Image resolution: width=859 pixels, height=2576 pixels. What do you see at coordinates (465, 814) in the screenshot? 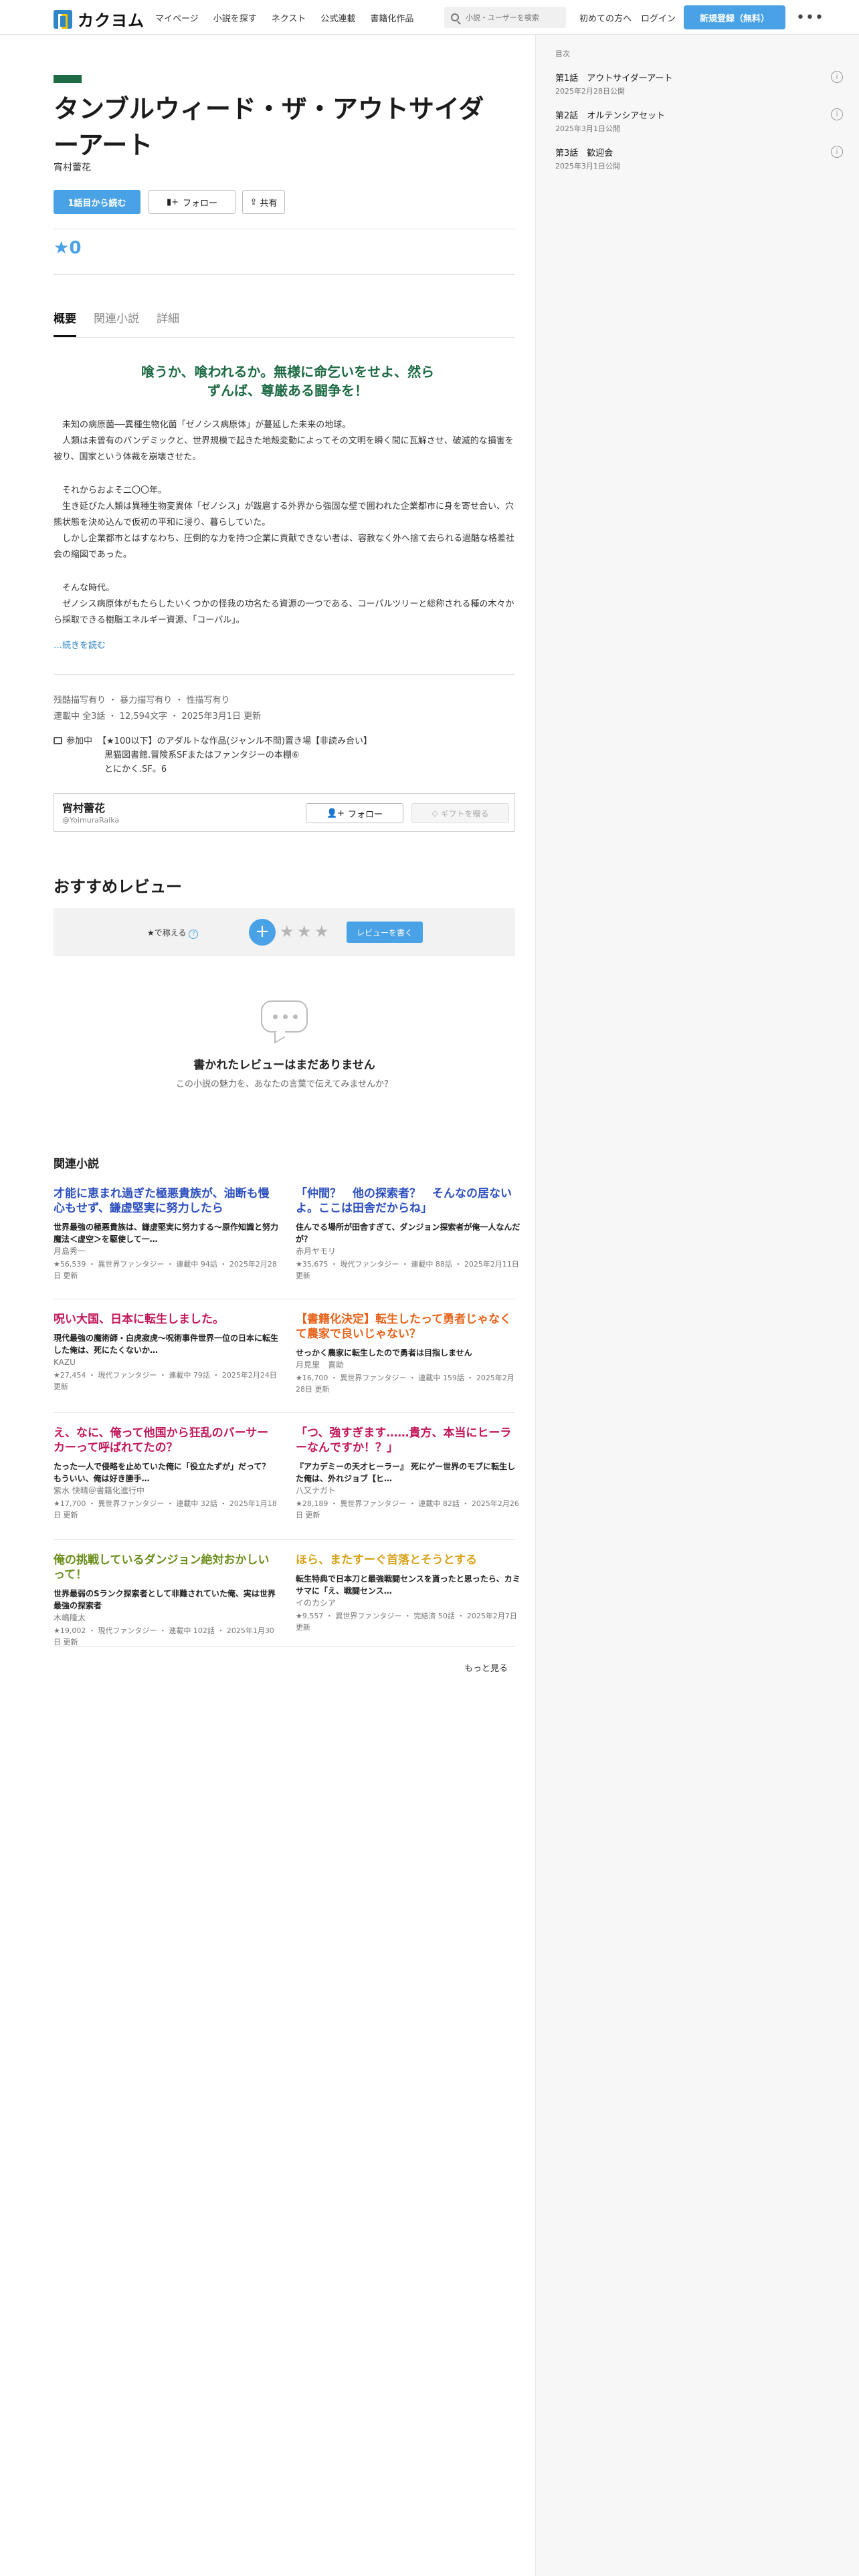
I see `gift-label: ギフトを贈る` at bounding box center [465, 814].